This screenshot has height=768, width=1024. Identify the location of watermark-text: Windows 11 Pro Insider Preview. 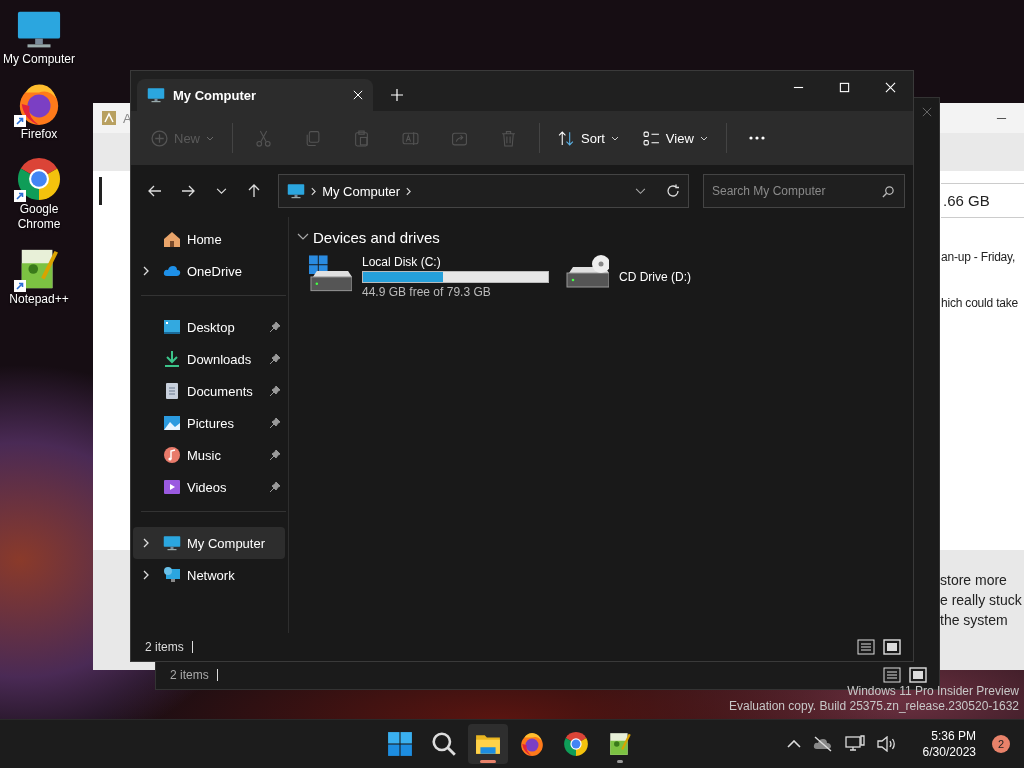
(932, 691).